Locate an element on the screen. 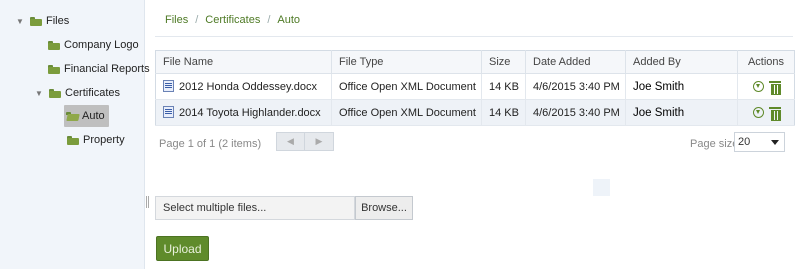  pane-splitter-handle is located at coordinates (147, 202).